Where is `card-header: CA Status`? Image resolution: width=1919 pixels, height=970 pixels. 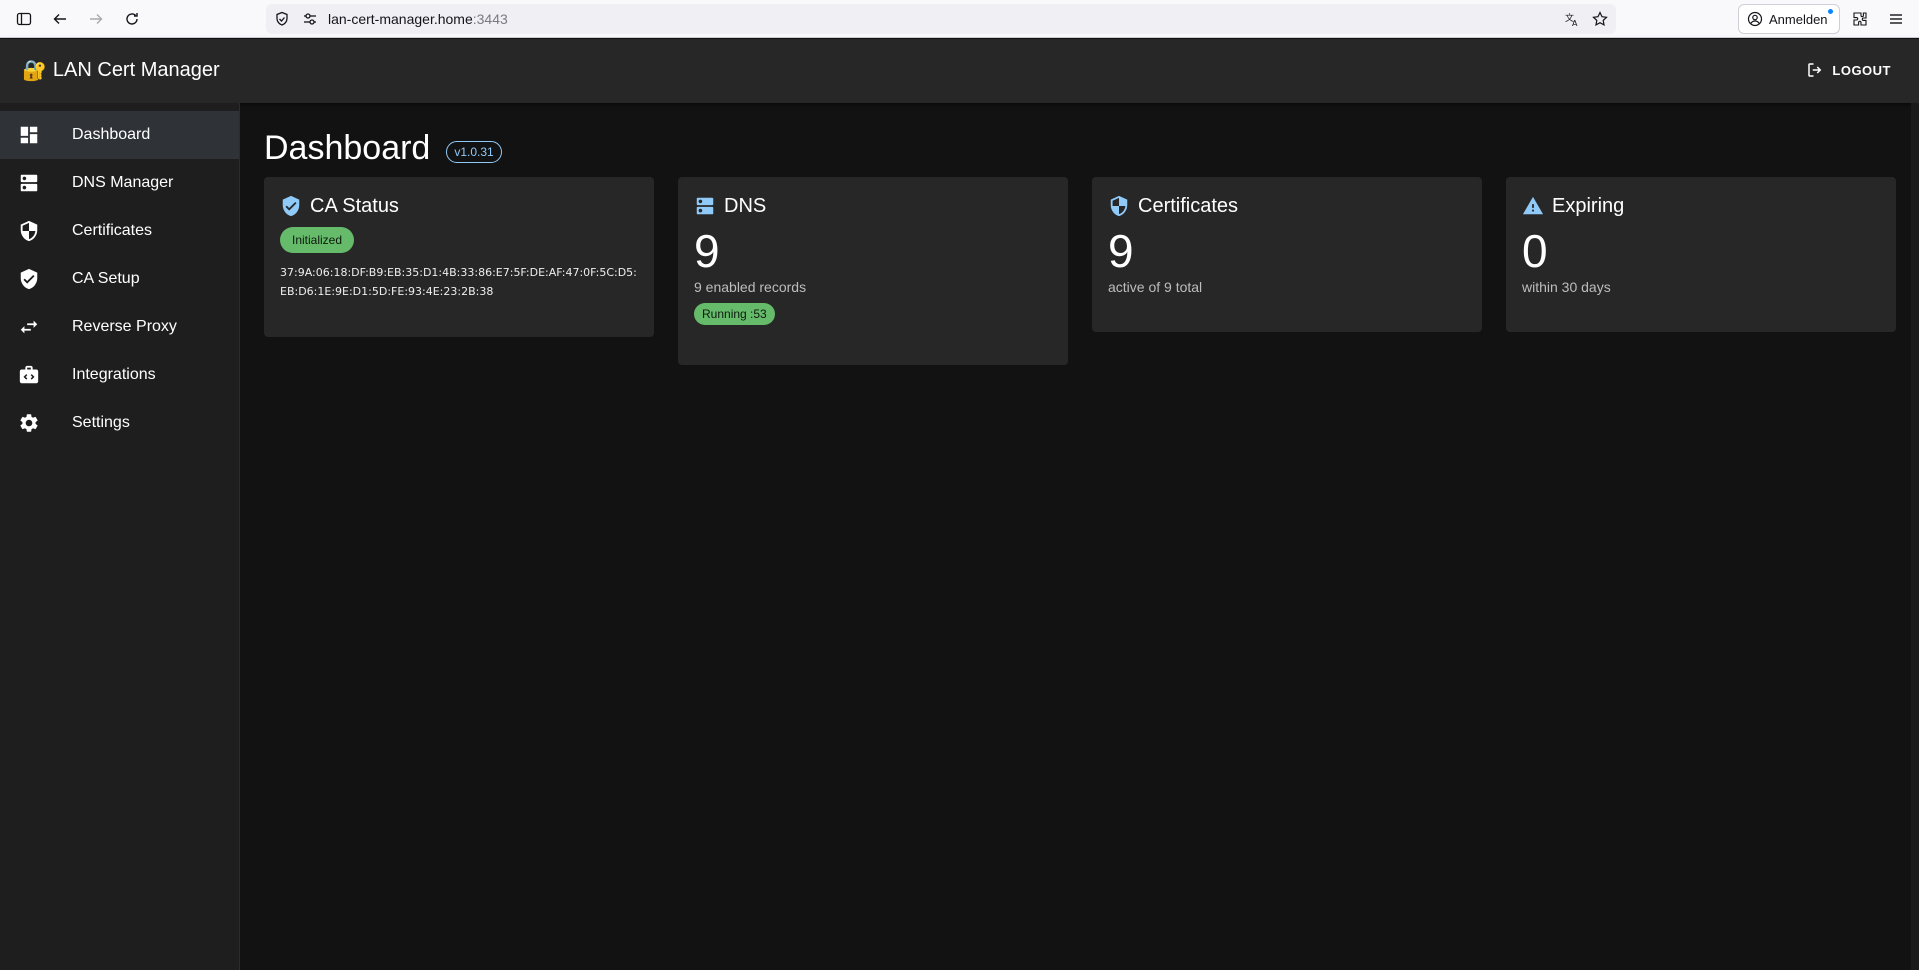 card-header: CA Status is located at coordinates (459, 206).